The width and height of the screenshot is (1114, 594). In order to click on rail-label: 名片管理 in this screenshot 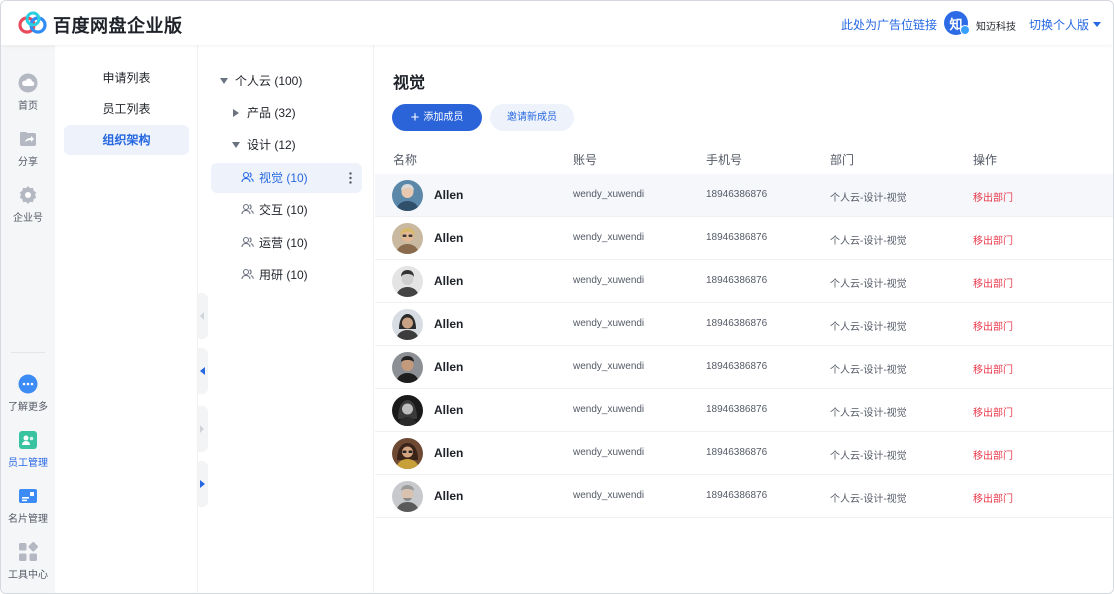, I will do `click(28, 519)`.